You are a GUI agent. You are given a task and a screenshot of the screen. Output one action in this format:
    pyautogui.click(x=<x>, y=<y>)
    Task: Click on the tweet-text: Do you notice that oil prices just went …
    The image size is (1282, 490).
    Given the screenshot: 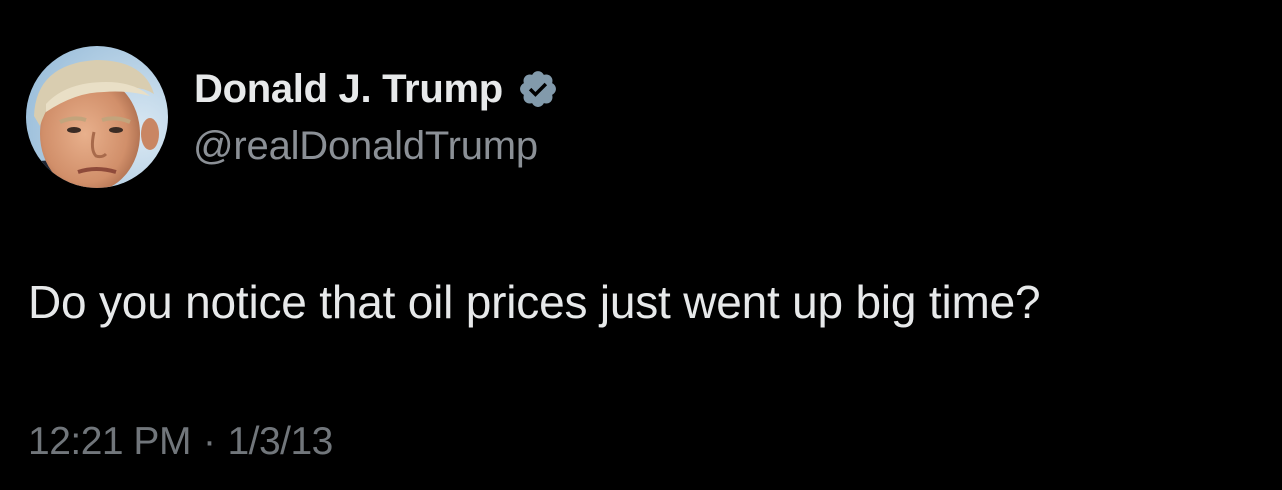 What is the action you would take?
    pyautogui.click(x=534, y=302)
    